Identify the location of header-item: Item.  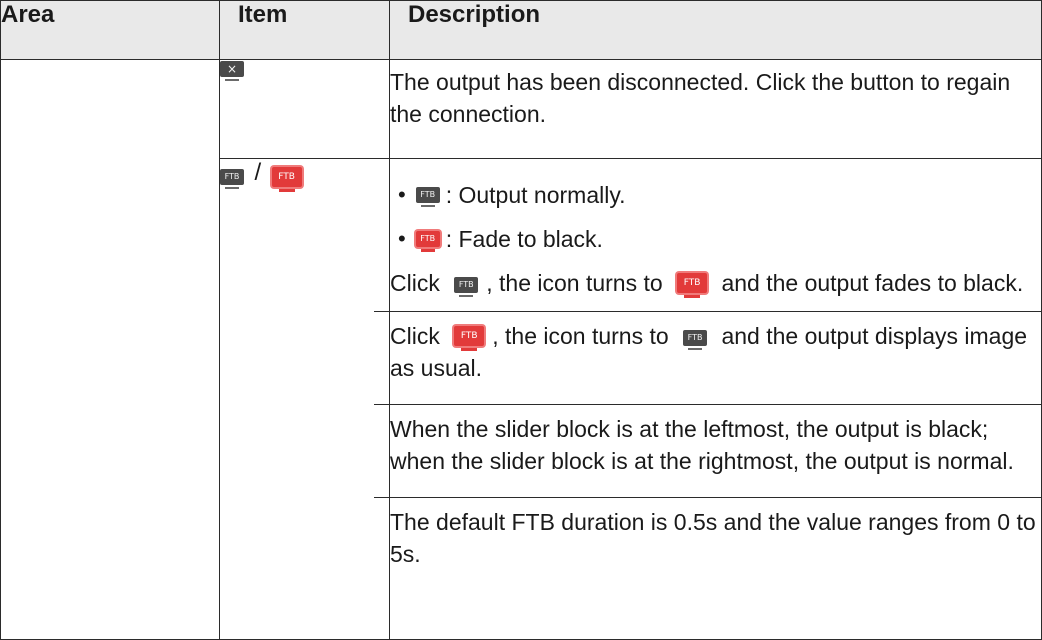
(304, 30).